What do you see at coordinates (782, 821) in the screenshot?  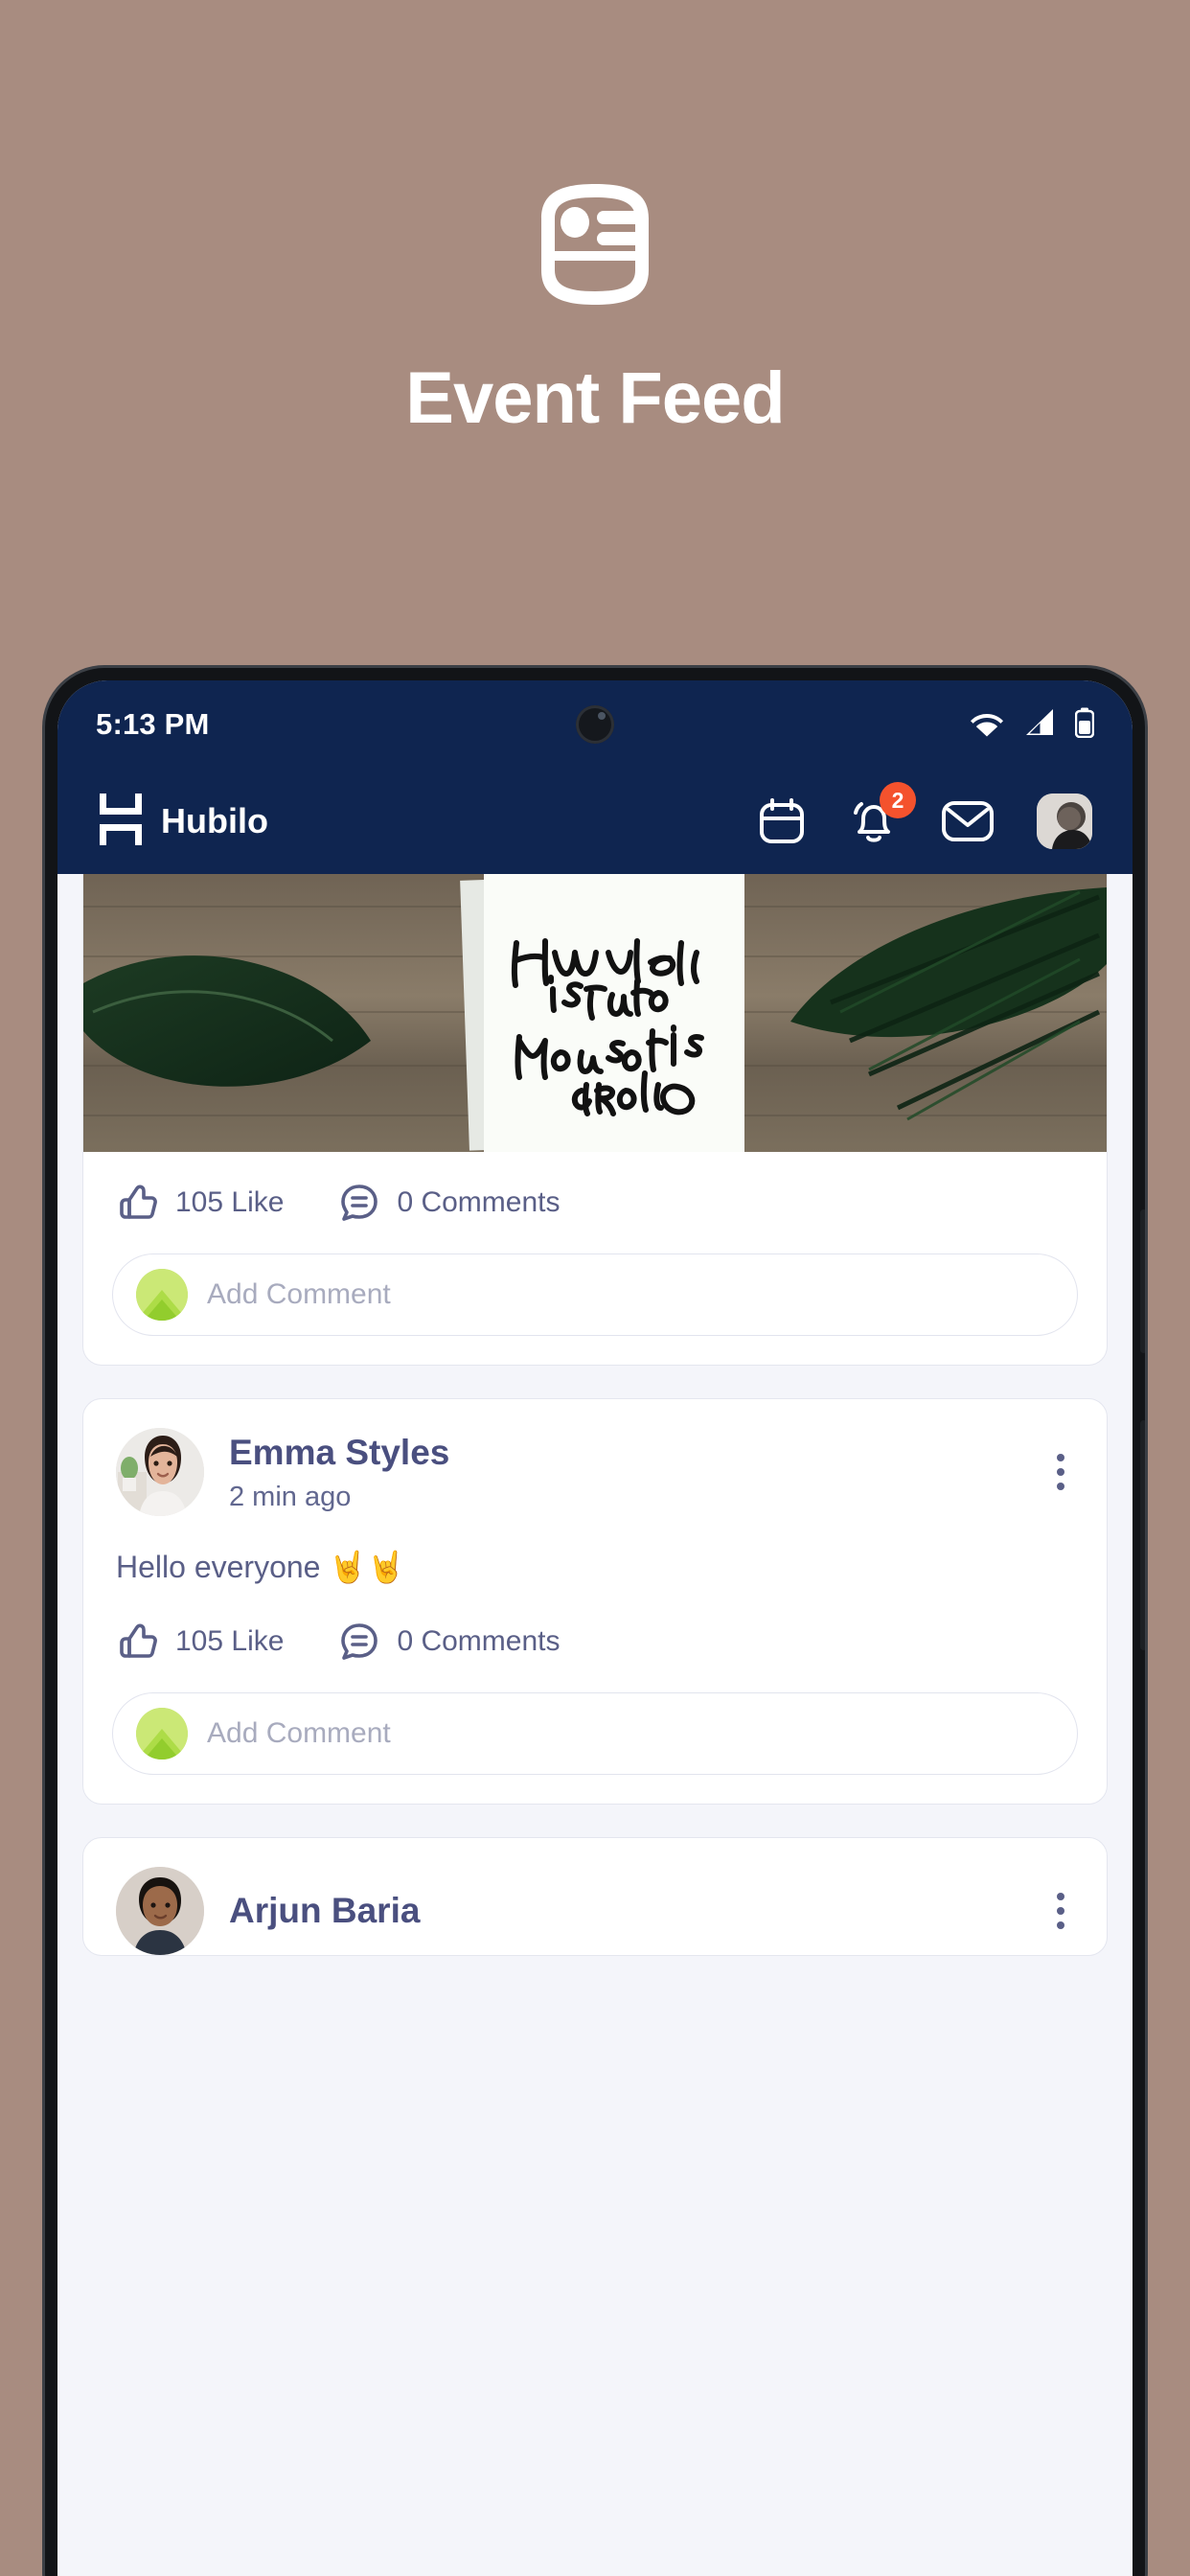 I see `calendar-icon` at bounding box center [782, 821].